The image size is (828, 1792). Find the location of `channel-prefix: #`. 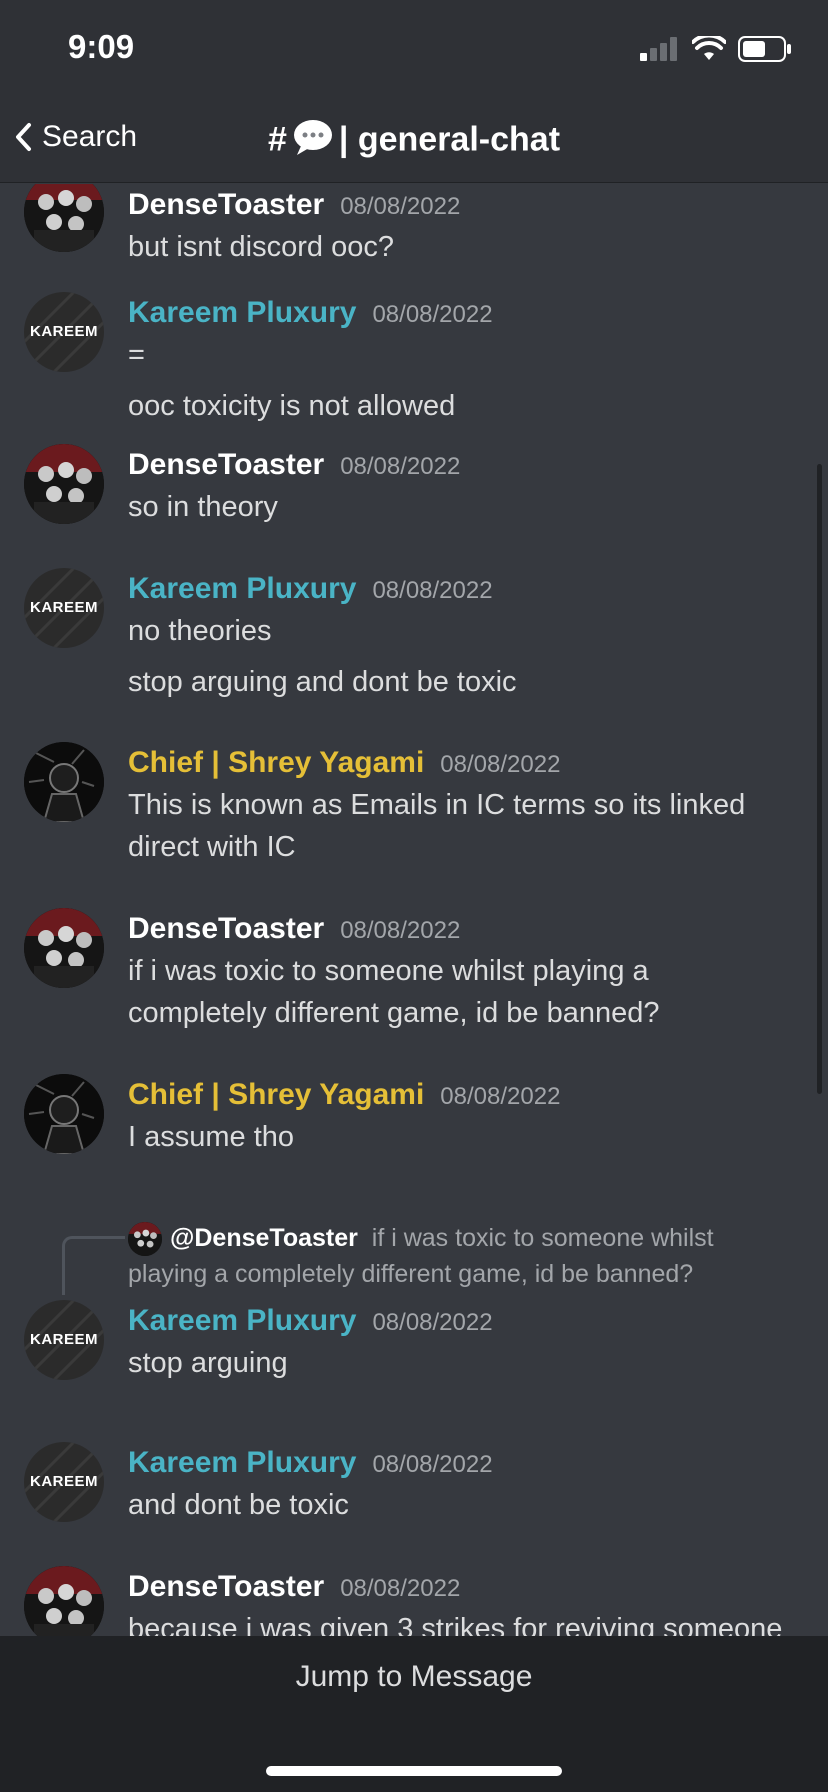

channel-prefix: # is located at coordinates (277, 139).